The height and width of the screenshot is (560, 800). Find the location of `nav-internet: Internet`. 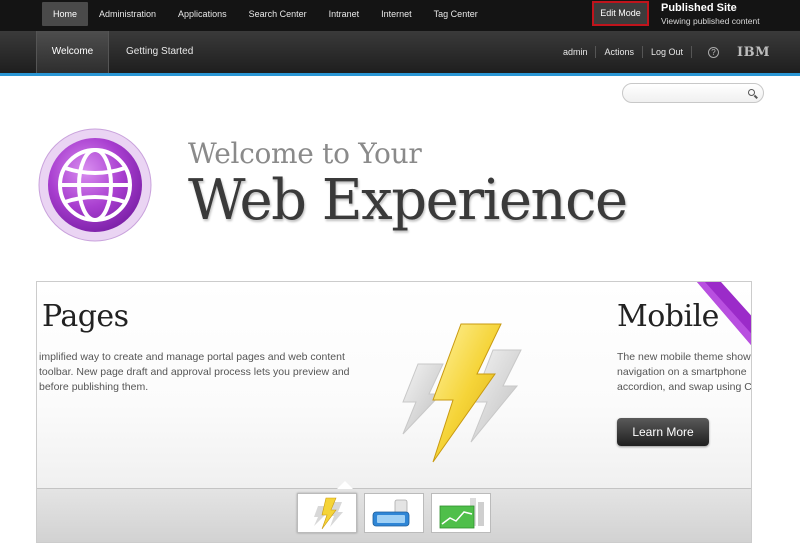

nav-internet: Internet is located at coordinates (396, 14).